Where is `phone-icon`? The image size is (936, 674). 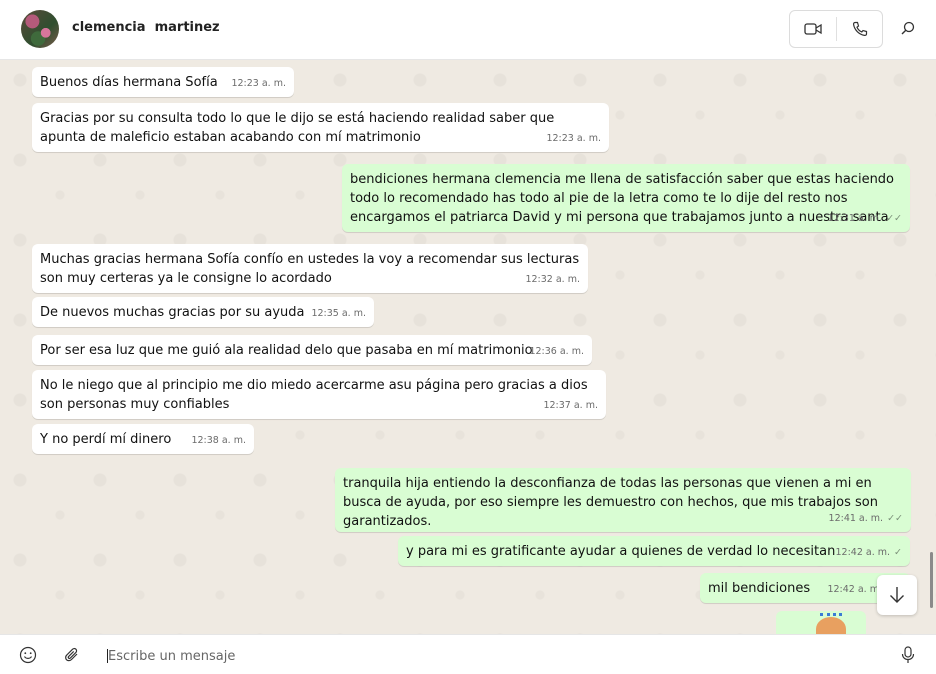 phone-icon is located at coordinates (860, 29).